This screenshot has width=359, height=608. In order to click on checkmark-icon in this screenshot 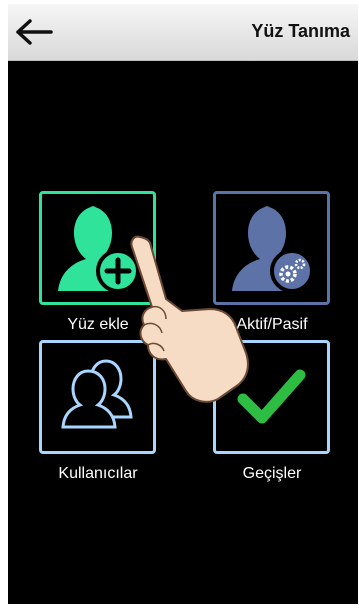, I will do `click(271, 396)`.